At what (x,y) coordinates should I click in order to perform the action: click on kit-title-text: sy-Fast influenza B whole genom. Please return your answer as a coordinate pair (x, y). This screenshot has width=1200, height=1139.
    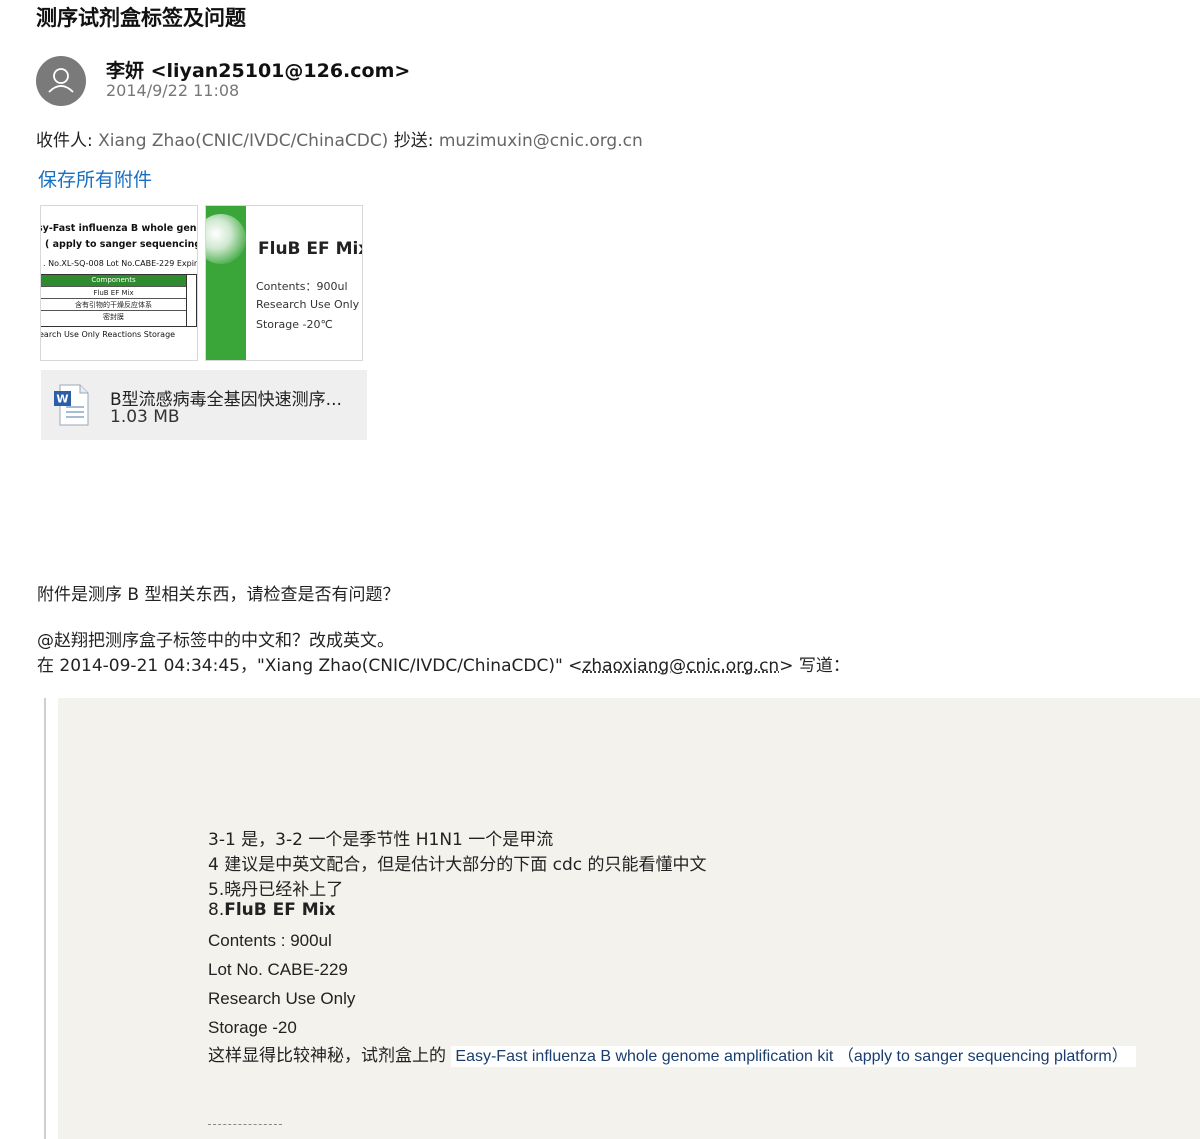
    Looking at the image, I should click on (118, 228).